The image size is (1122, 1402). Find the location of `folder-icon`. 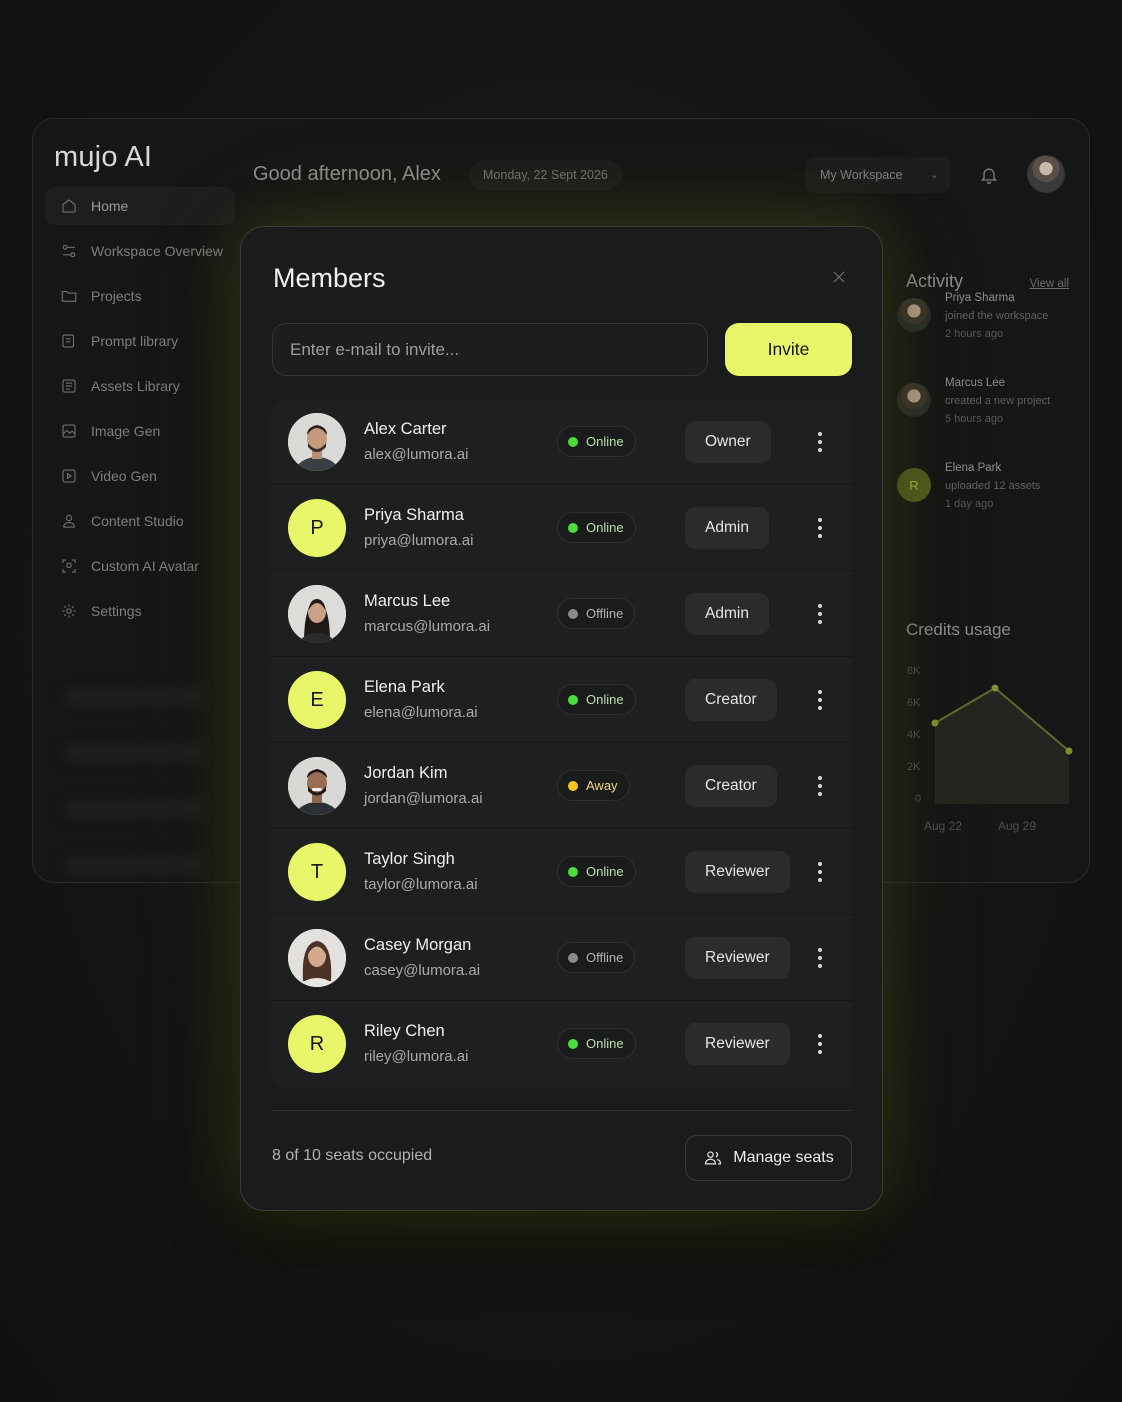

folder-icon is located at coordinates (69, 296).